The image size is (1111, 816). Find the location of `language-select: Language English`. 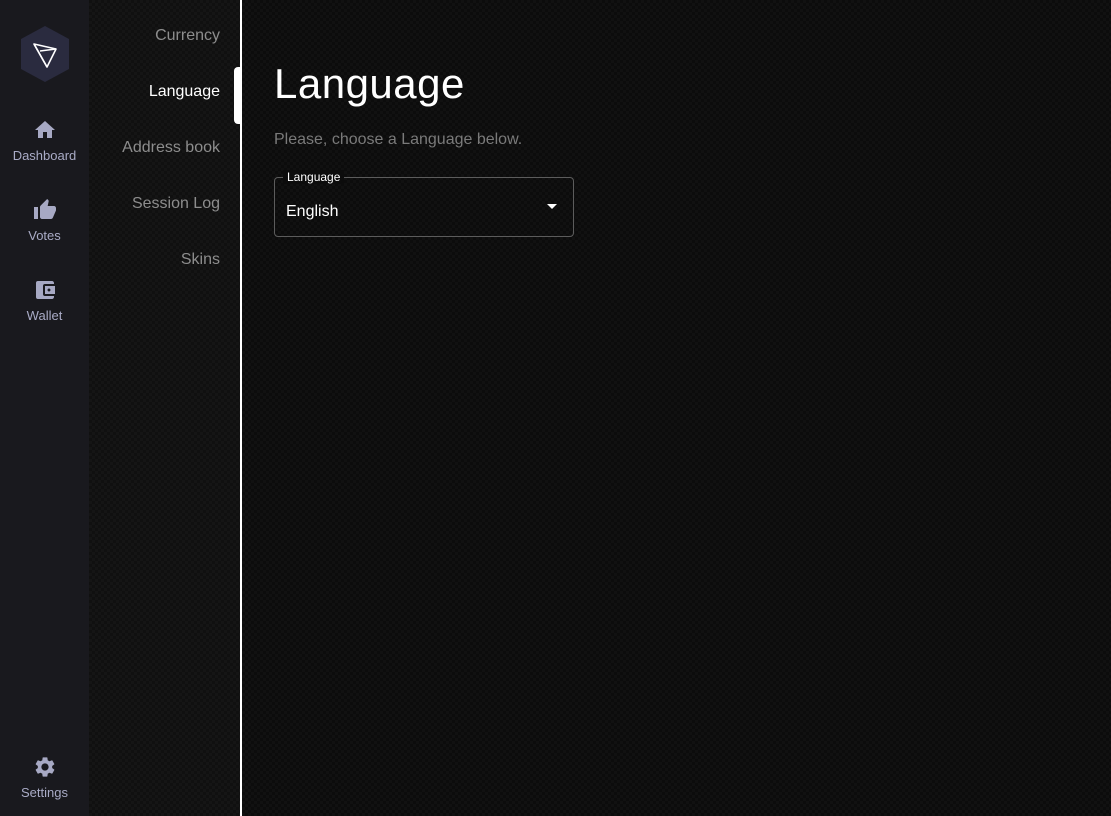

language-select: Language English is located at coordinates (424, 203).